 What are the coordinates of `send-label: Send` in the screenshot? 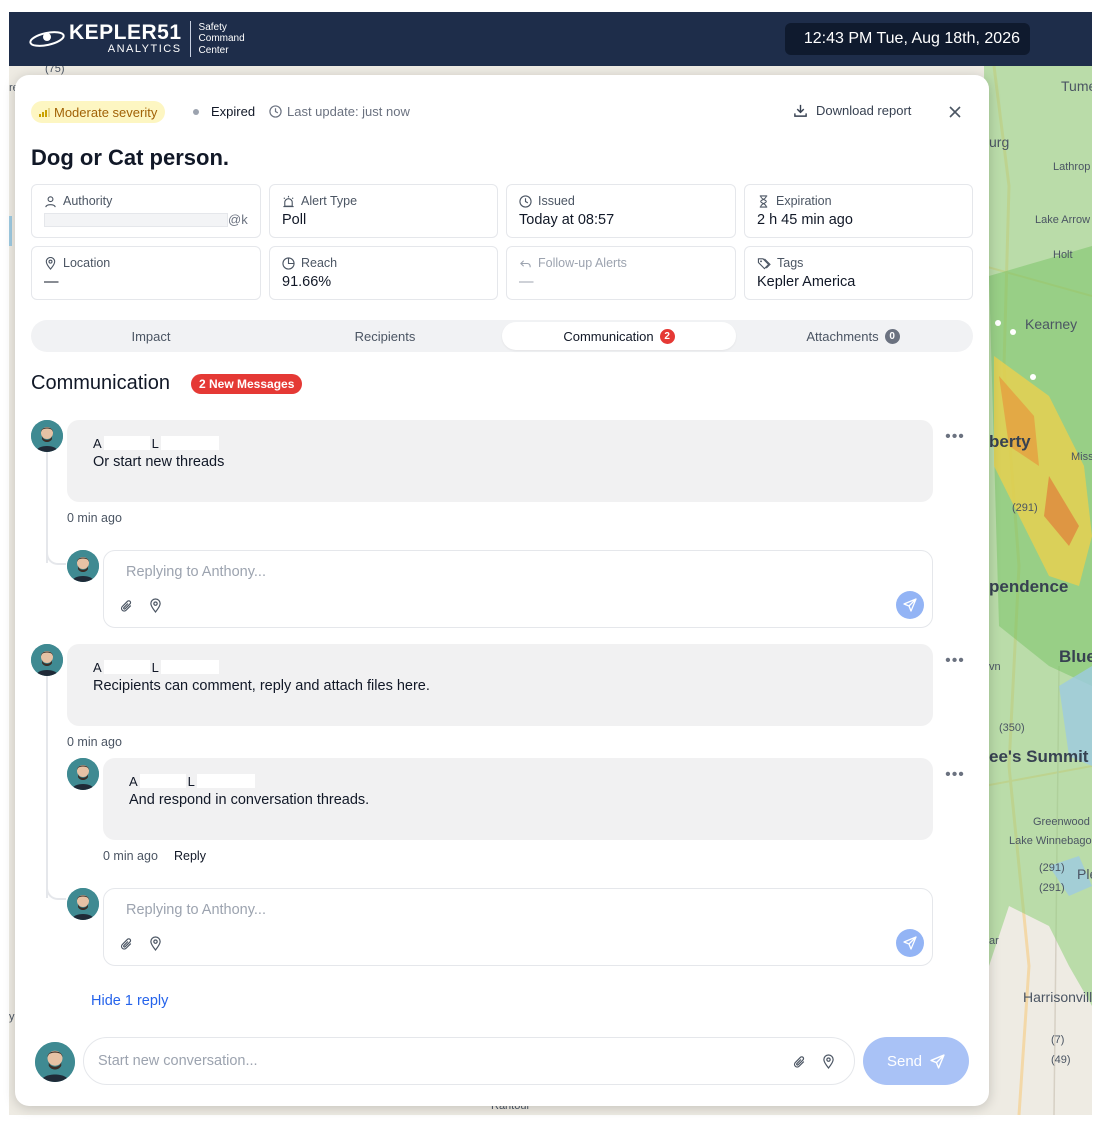 It's located at (904, 1061).